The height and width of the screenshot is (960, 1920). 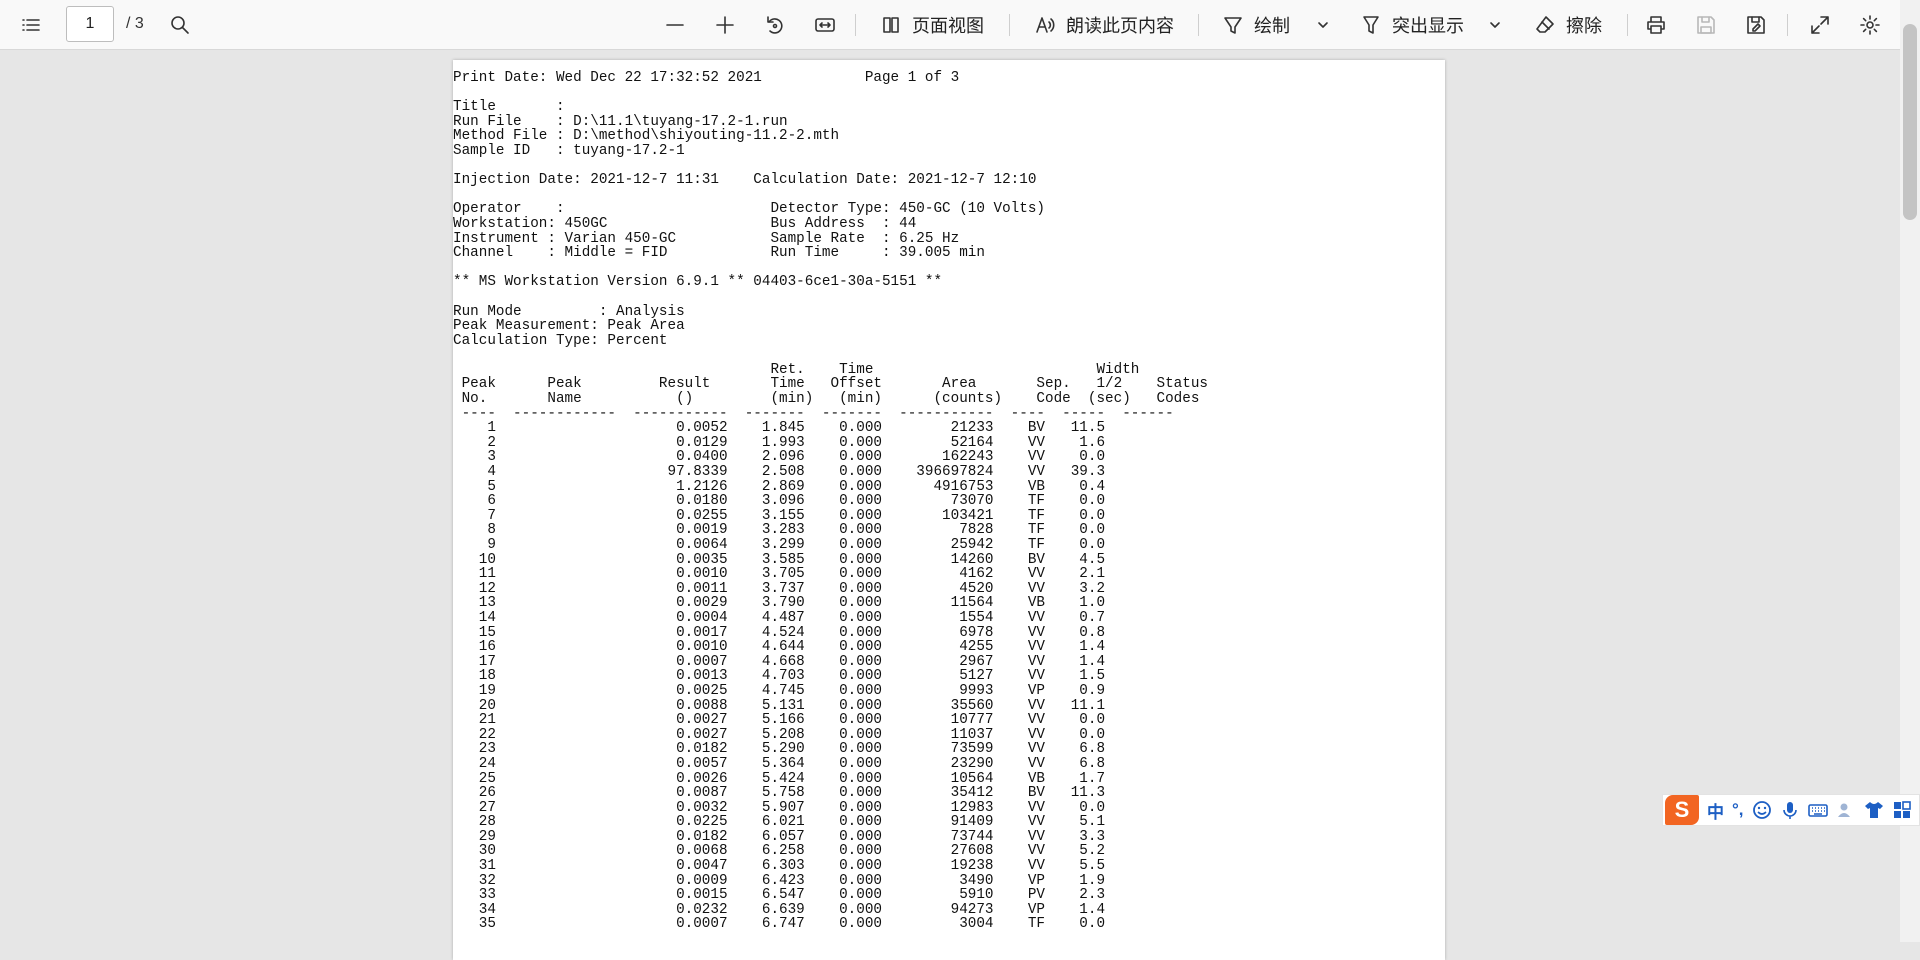 What do you see at coordinates (135, 23) in the screenshot?
I see `page-total: / 3` at bounding box center [135, 23].